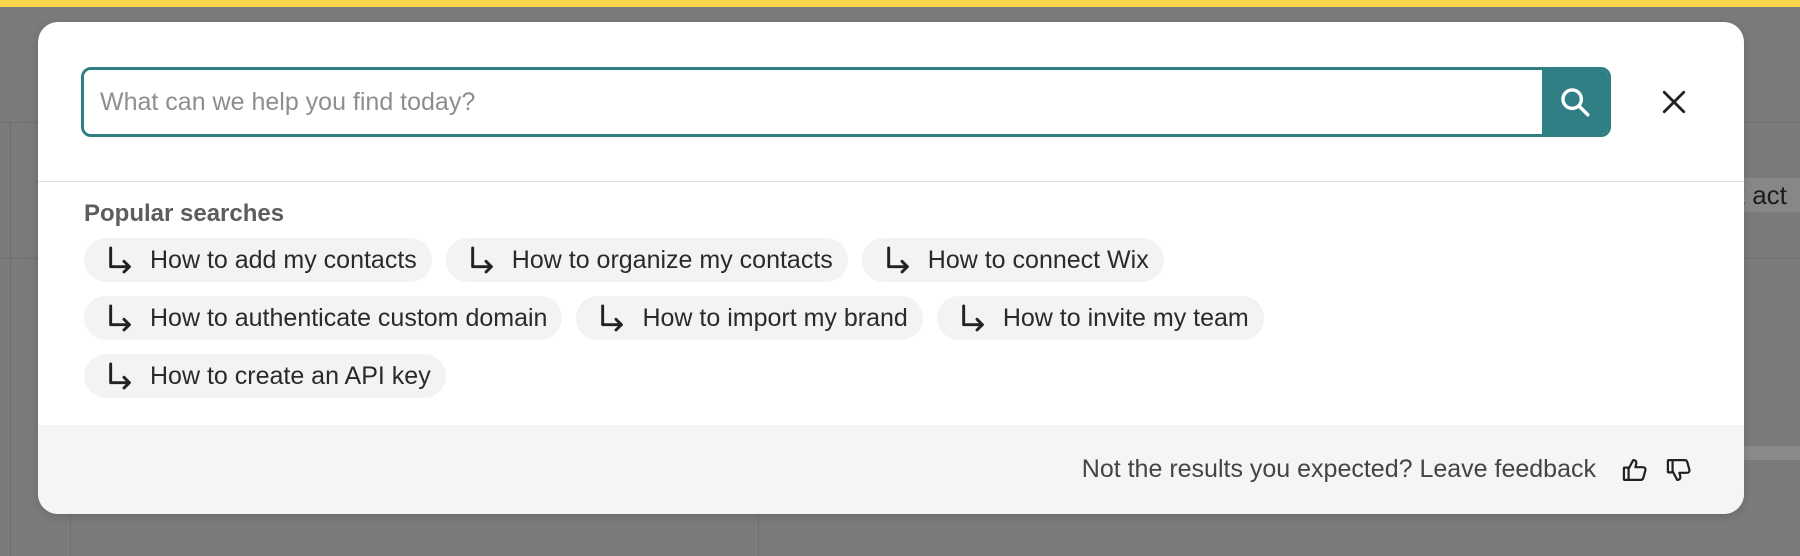  I want to click on search-icon, so click(1575, 102).